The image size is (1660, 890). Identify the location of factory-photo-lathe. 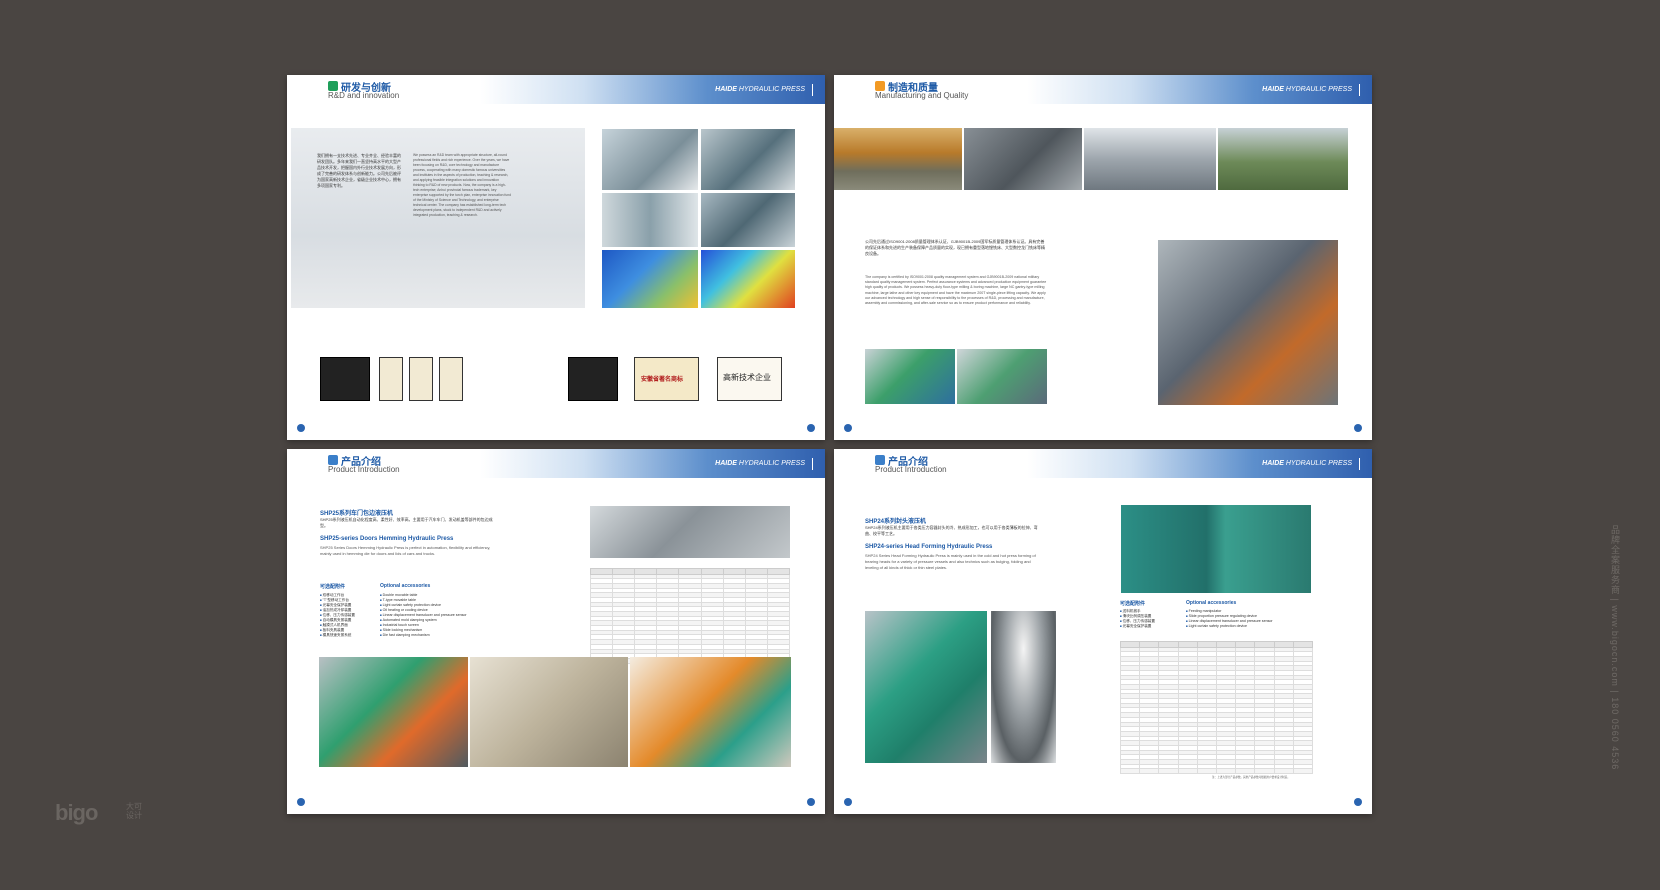
(1283, 159).